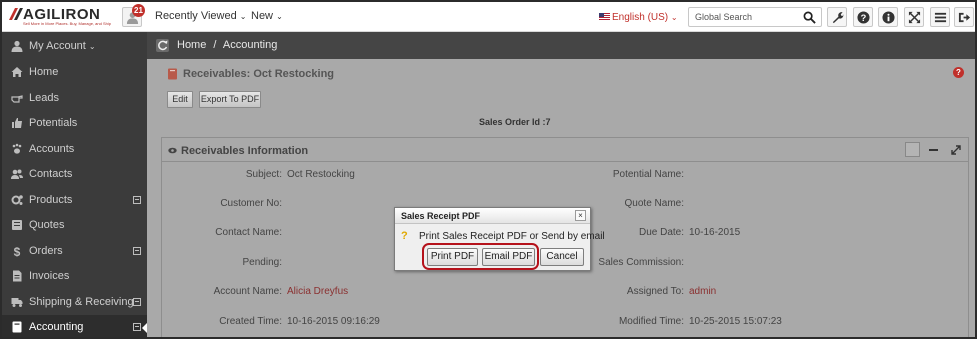 This screenshot has height=339, width=977. Describe the element at coordinates (715, 232) in the screenshot. I see `field-value: 10-16-2015` at that location.